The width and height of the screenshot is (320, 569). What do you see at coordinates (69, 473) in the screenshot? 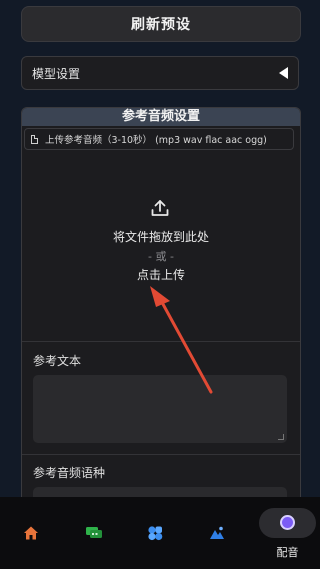
I see `ref-lang-label: 参考音频语种` at bounding box center [69, 473].